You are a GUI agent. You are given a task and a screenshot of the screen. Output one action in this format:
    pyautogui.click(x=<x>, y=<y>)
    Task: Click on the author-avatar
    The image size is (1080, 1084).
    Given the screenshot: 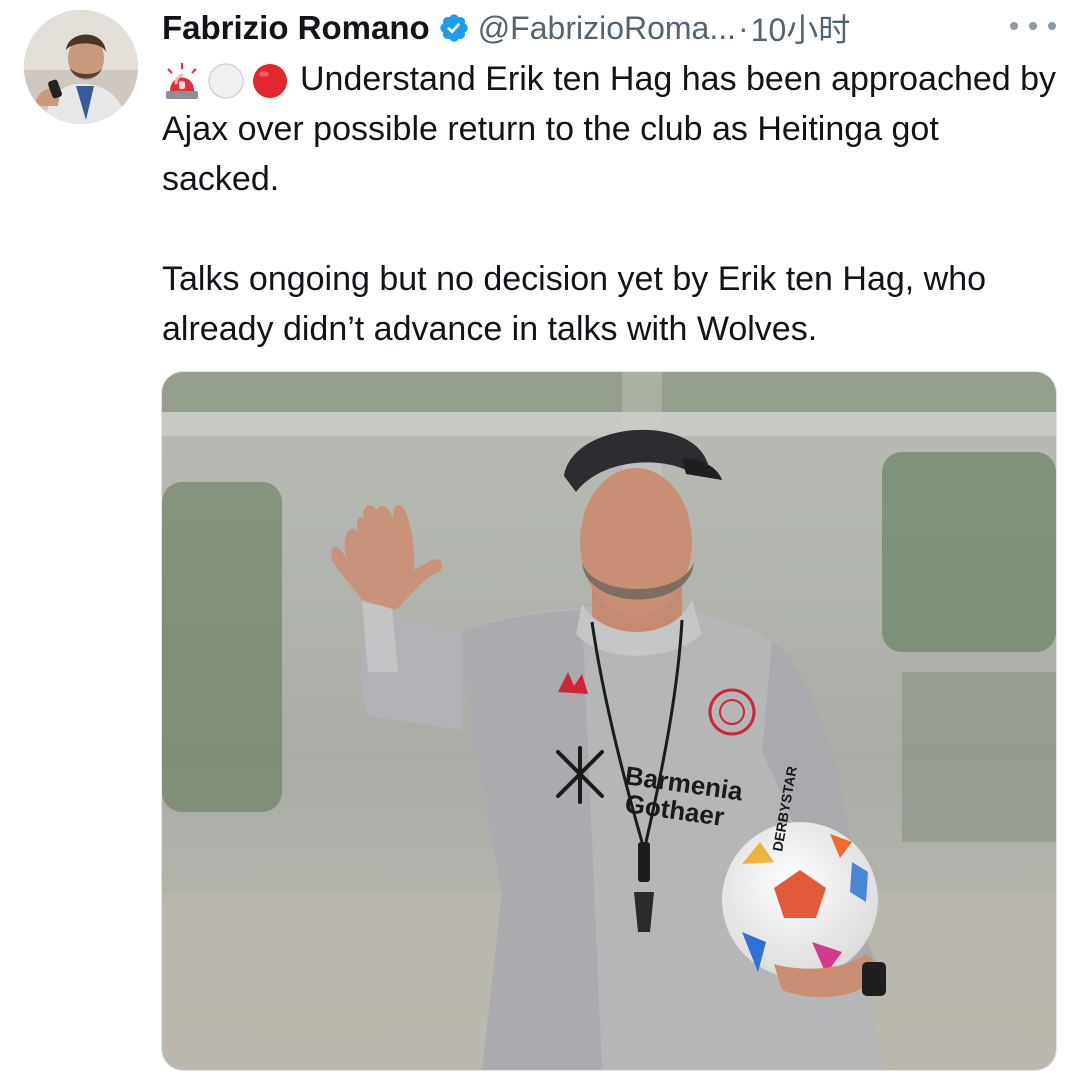 What is the action you would take?
    pyautogui.click(x=81, y=67)
    